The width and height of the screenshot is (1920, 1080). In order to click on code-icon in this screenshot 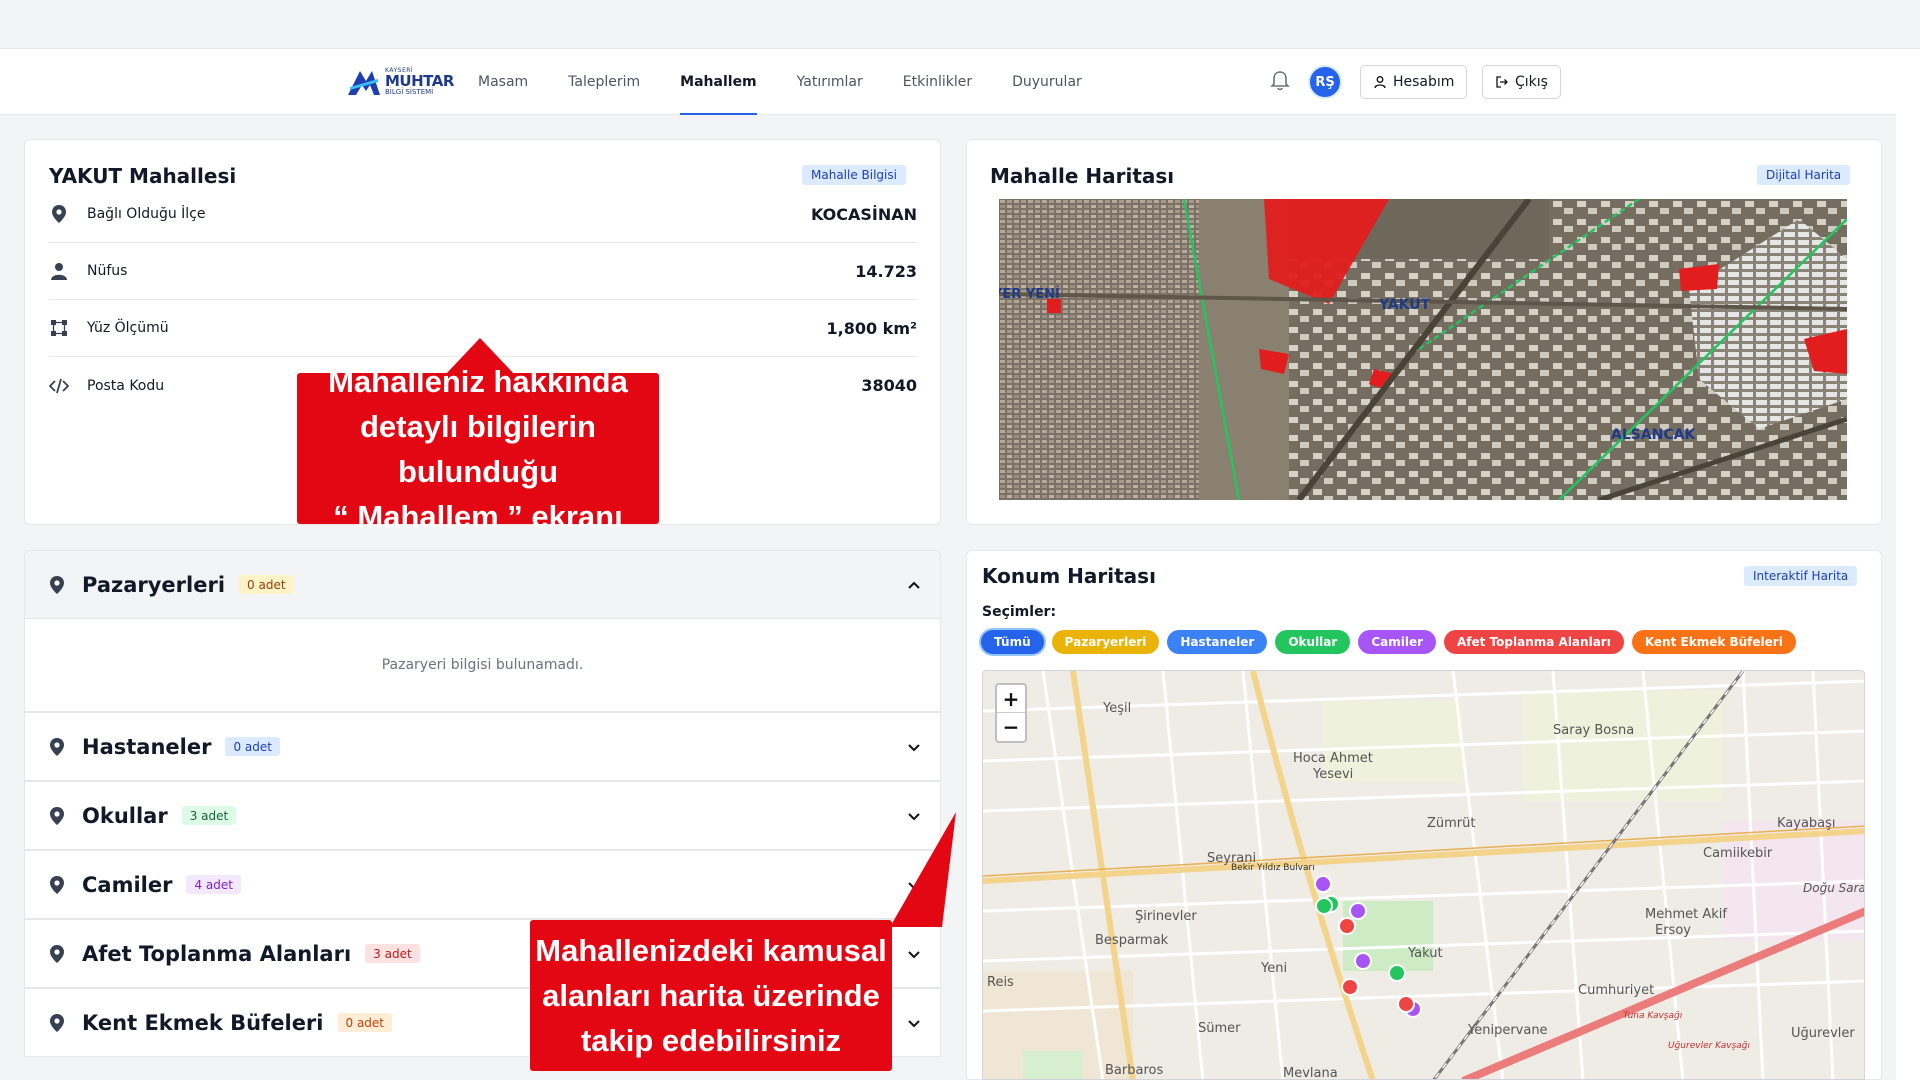, I will do `click(59, 386)`.